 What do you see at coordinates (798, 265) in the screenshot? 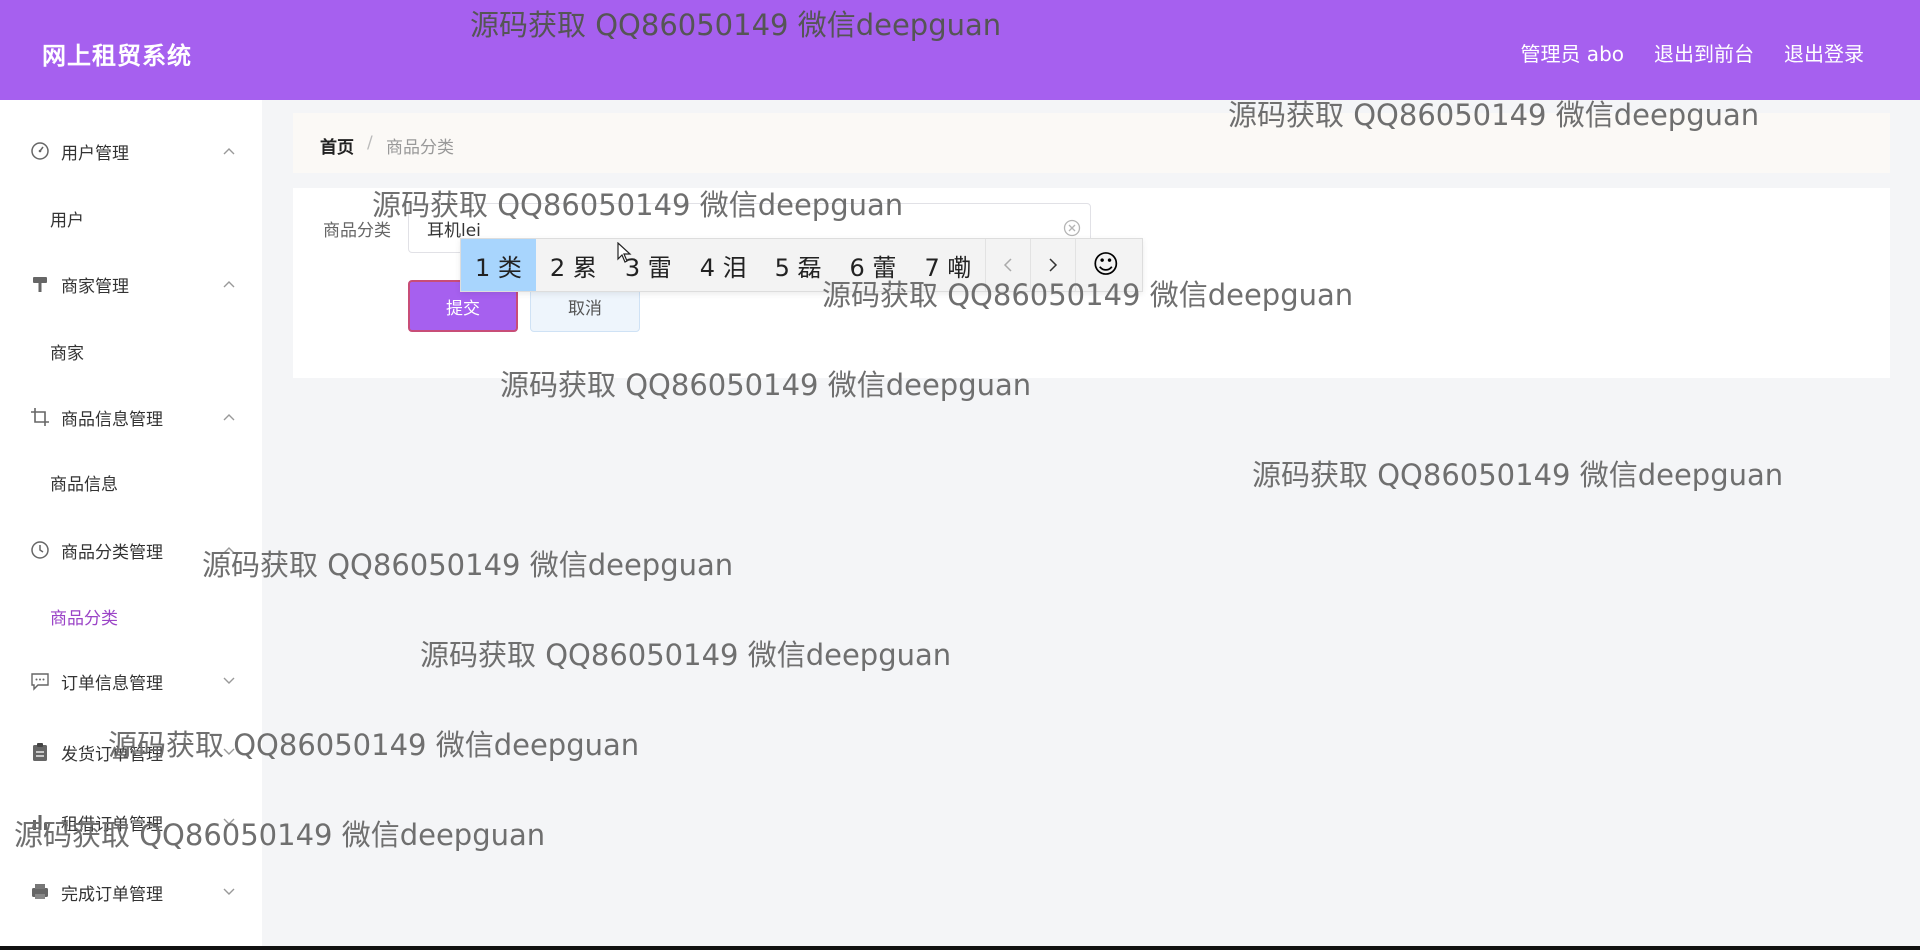
I see `ime-candidate: 5 磊` at bounding box center [798, 265].